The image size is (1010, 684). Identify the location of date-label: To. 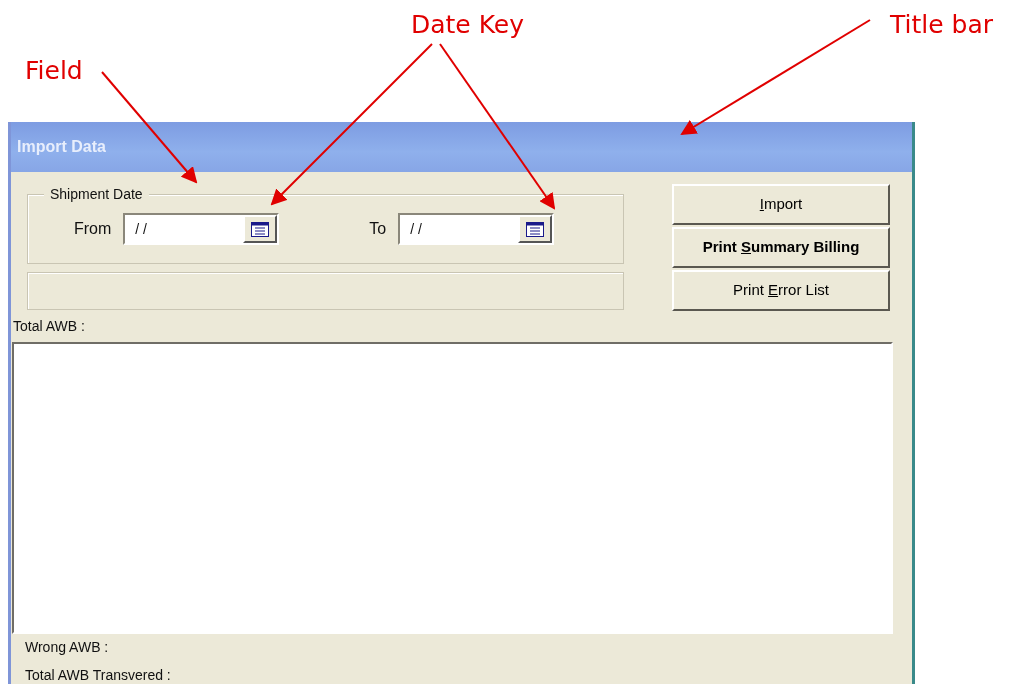
(378, 229).